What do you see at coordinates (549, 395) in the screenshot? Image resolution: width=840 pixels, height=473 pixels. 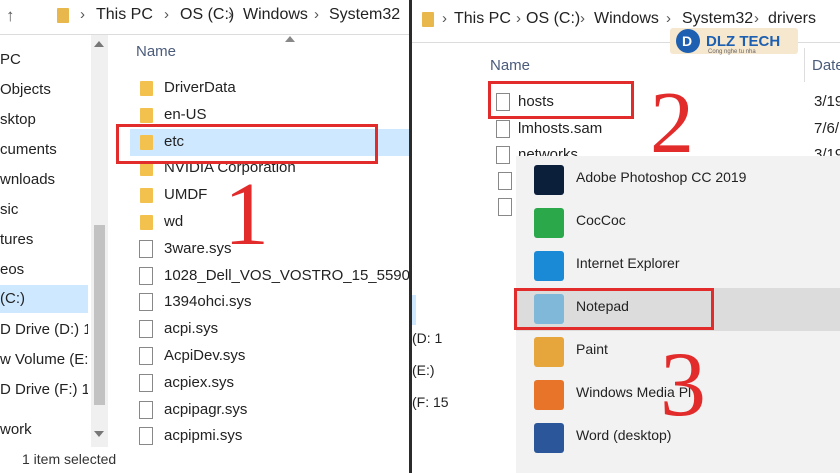 I see `windows-media-player-icon` at bounding box center [549, 395].